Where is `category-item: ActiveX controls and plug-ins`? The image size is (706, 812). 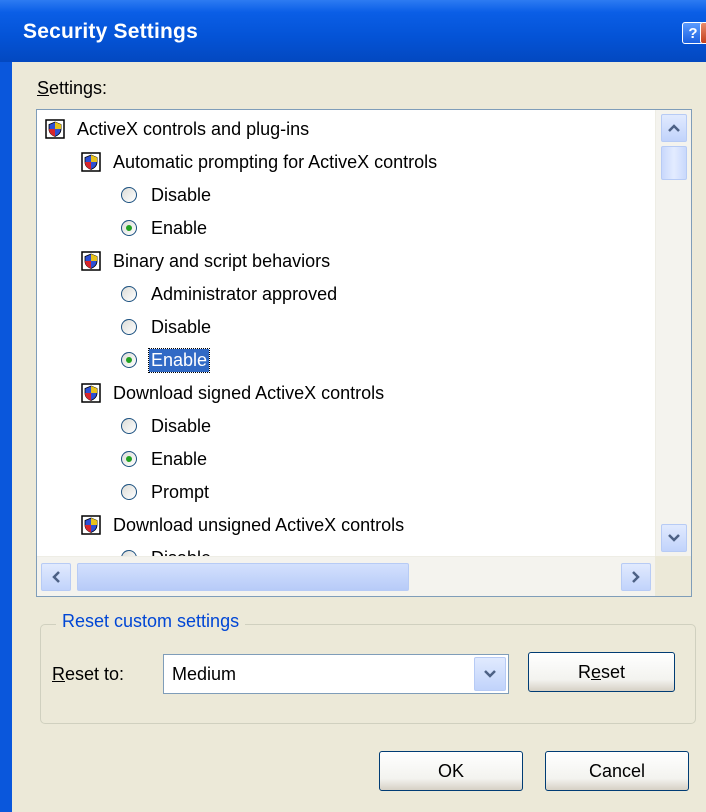 category-item: ActiveX controls and plug-ins is located at coordinates (178, 129).